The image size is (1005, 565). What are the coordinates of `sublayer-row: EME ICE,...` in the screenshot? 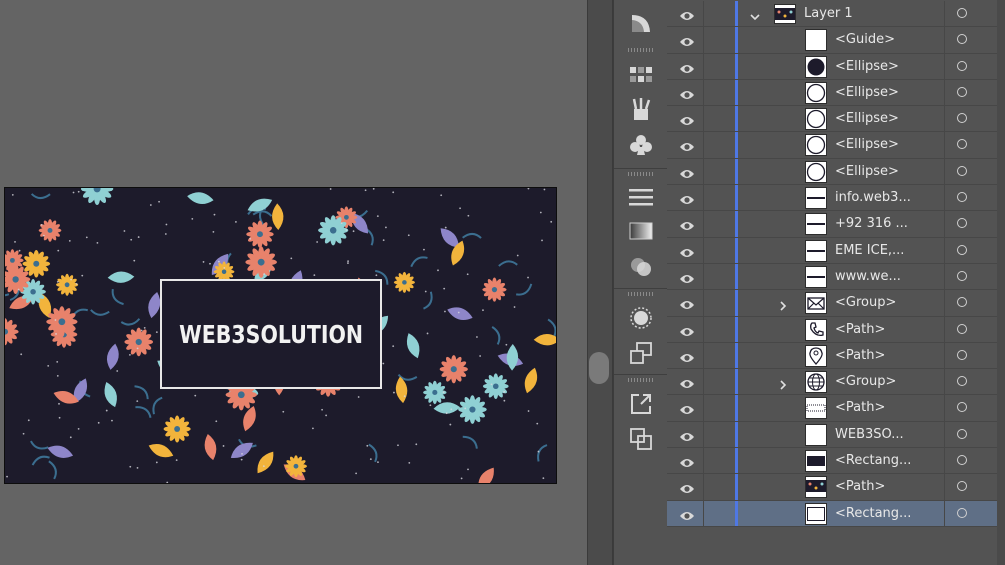 It's located at (836, 250).